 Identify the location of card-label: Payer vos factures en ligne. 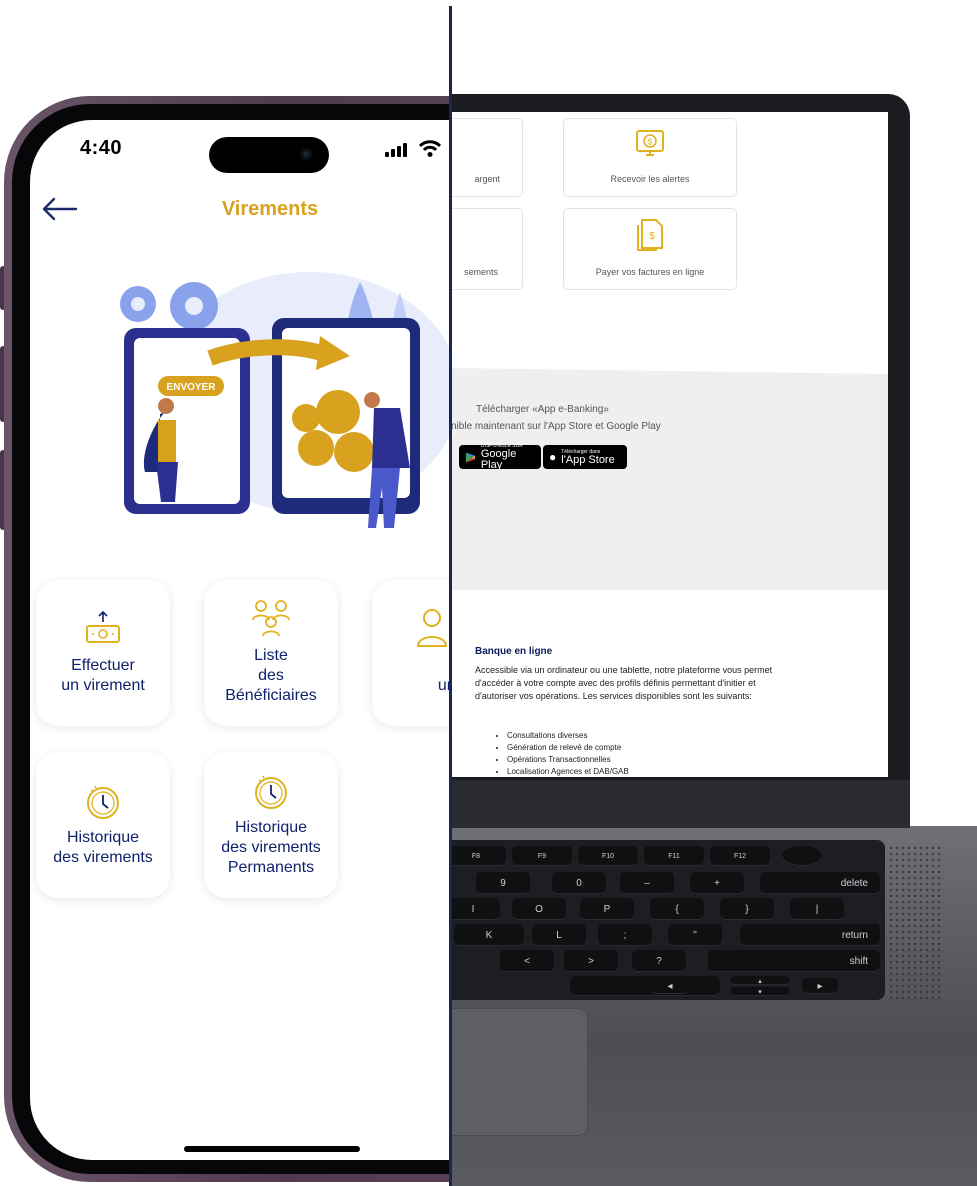
(650, 272).